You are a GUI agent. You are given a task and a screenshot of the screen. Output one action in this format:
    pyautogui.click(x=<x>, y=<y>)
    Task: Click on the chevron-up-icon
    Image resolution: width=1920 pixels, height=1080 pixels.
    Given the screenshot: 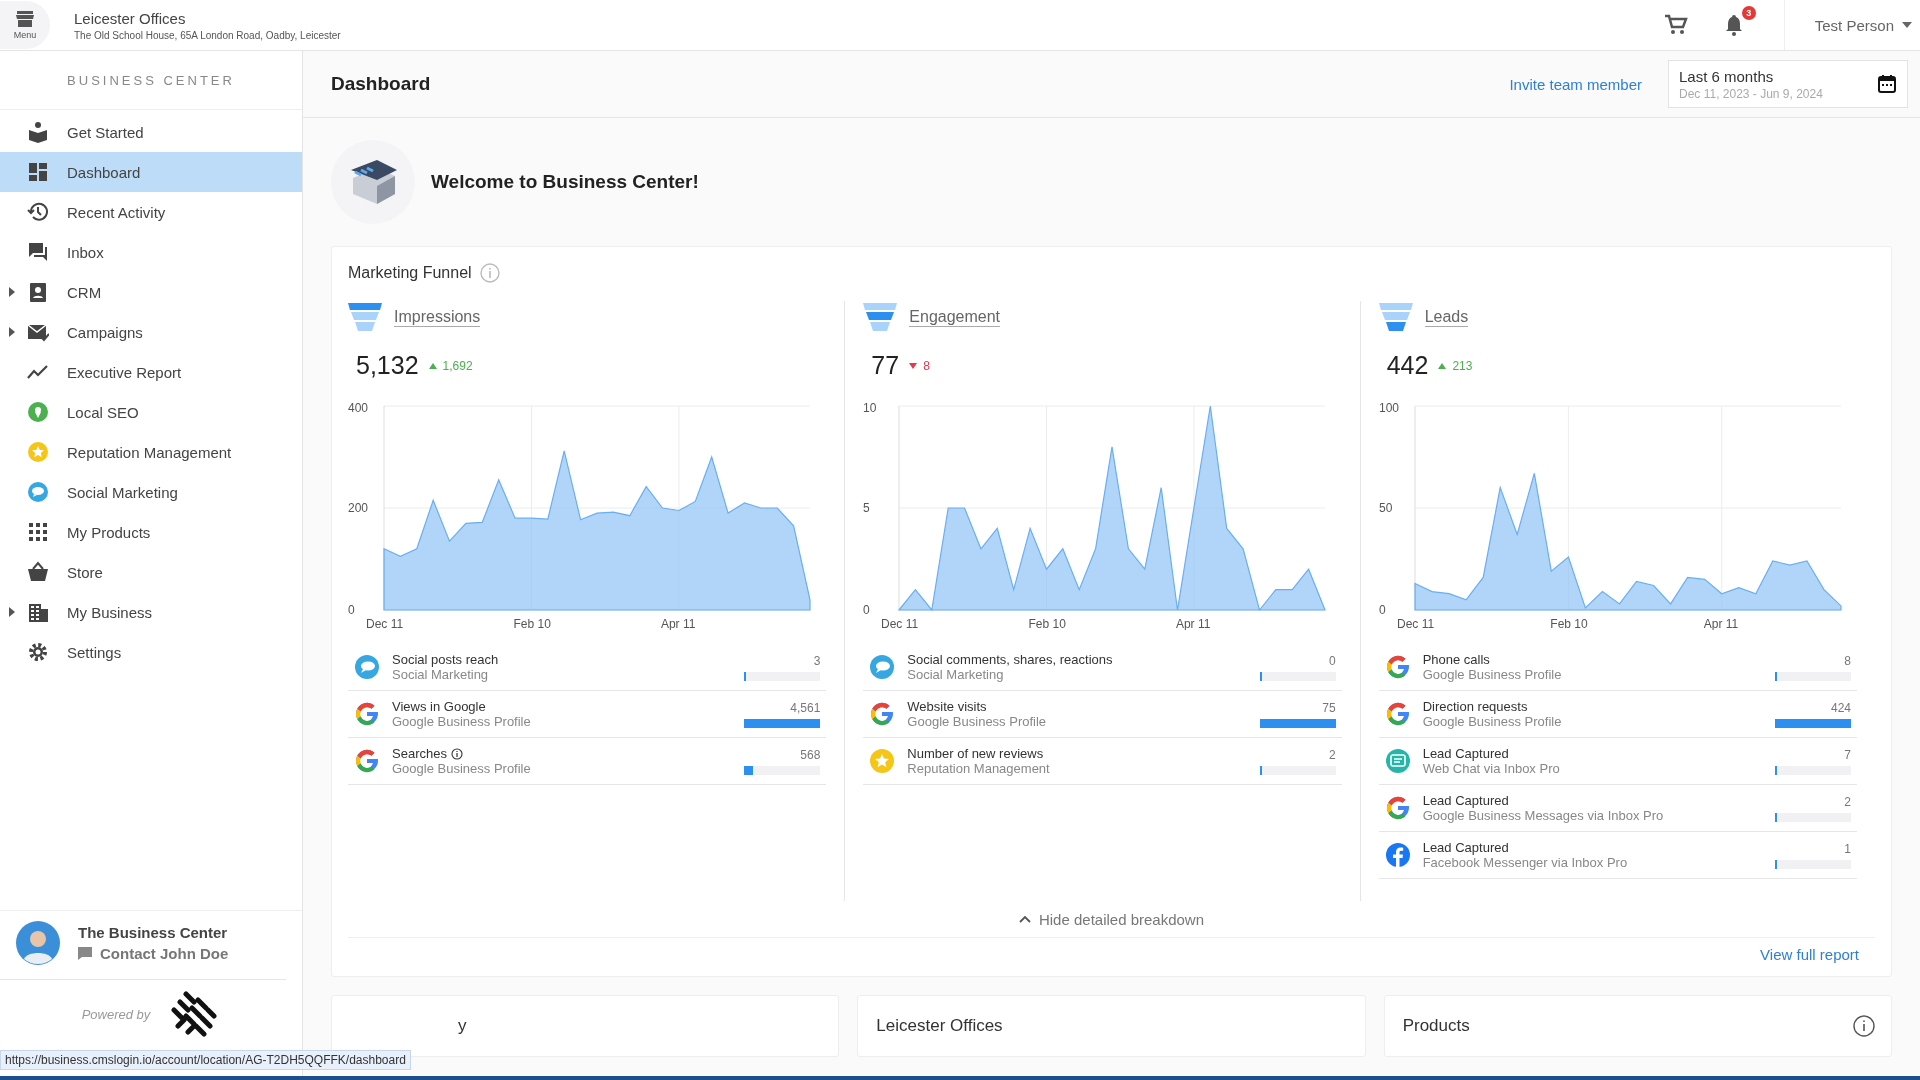 What is the action you would take?
    pyautogui.click(x=1024, y=919)
    